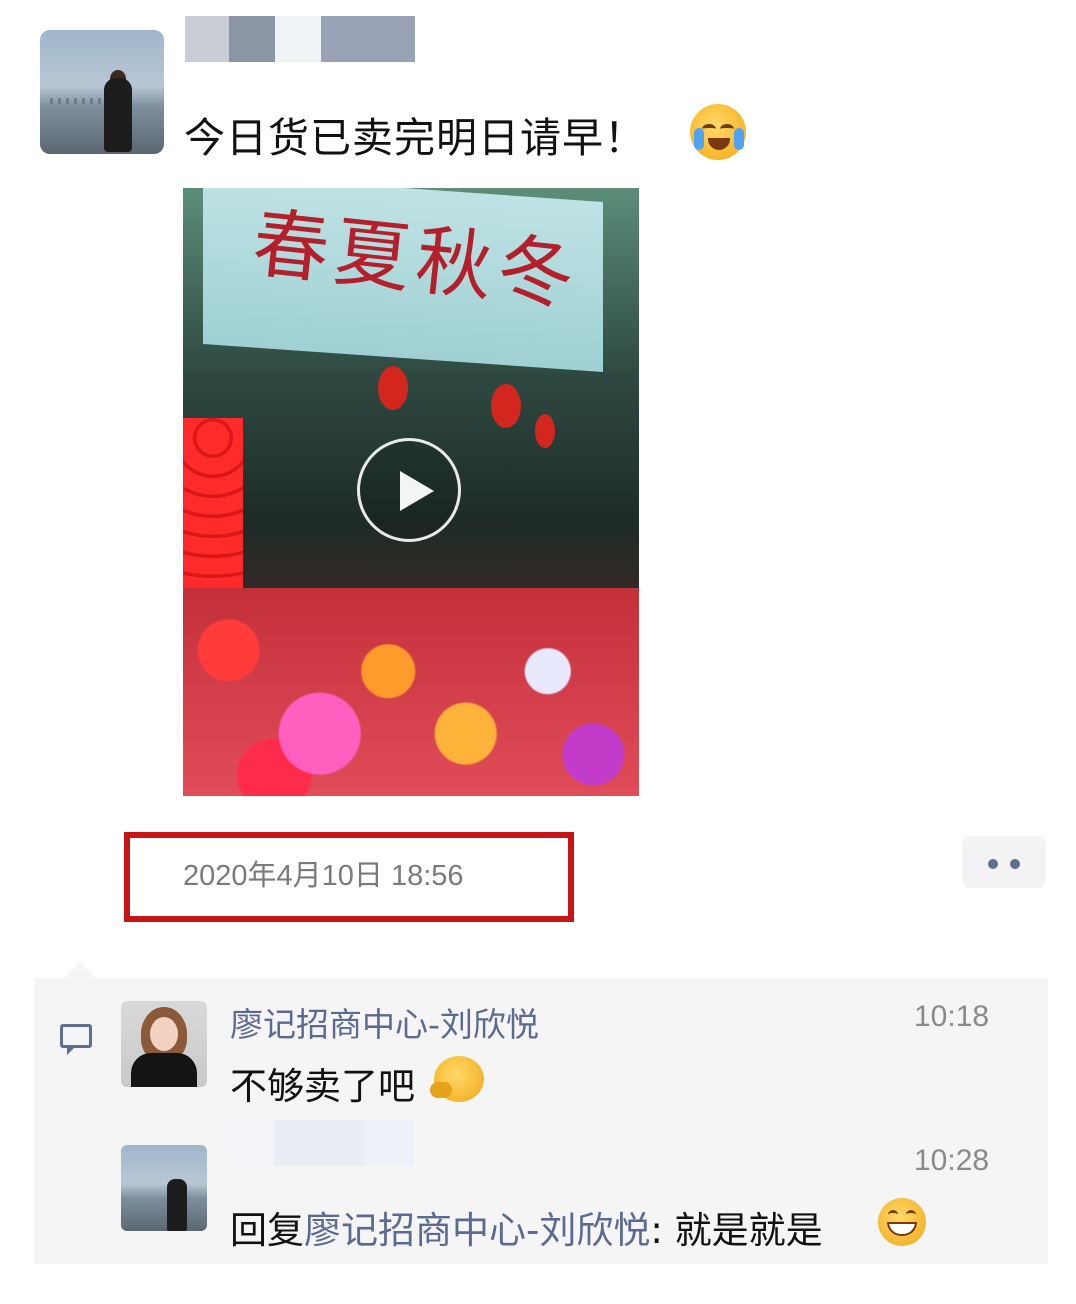 This screenshot has height=1304, width=1076. I want to click on poster-name-blurred, so click(300, 39).